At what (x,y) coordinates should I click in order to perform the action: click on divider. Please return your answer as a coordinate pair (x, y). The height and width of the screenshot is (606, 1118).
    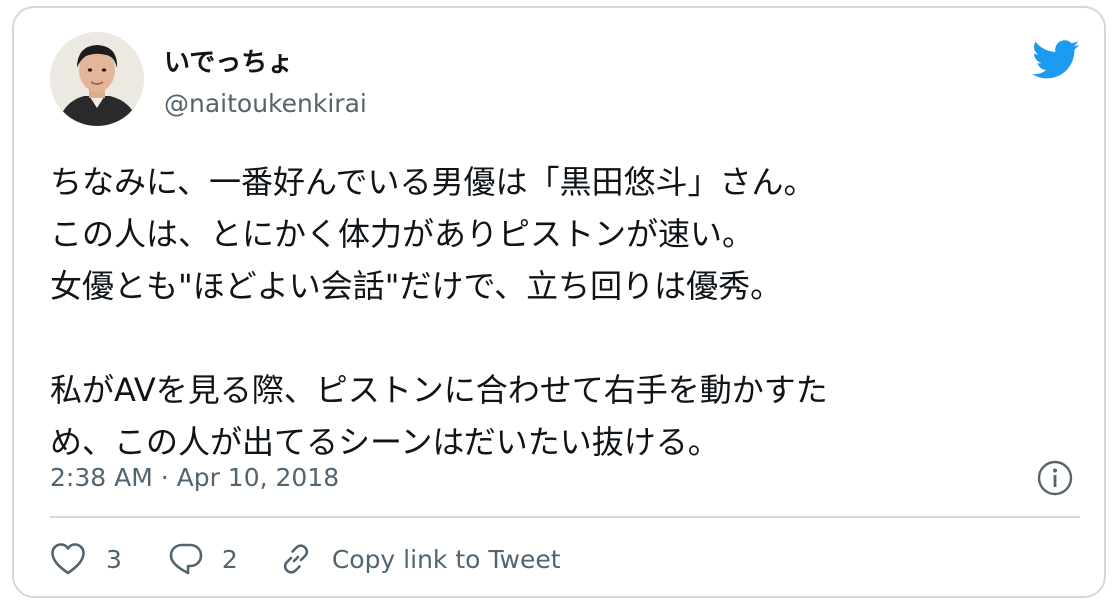
    Looking at the image, I should click on (565, 517).